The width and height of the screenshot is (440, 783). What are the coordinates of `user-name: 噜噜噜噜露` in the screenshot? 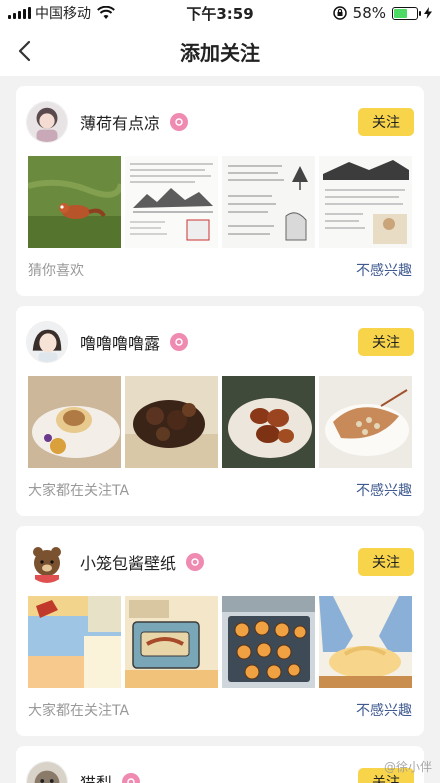 It's located at (120, 342).